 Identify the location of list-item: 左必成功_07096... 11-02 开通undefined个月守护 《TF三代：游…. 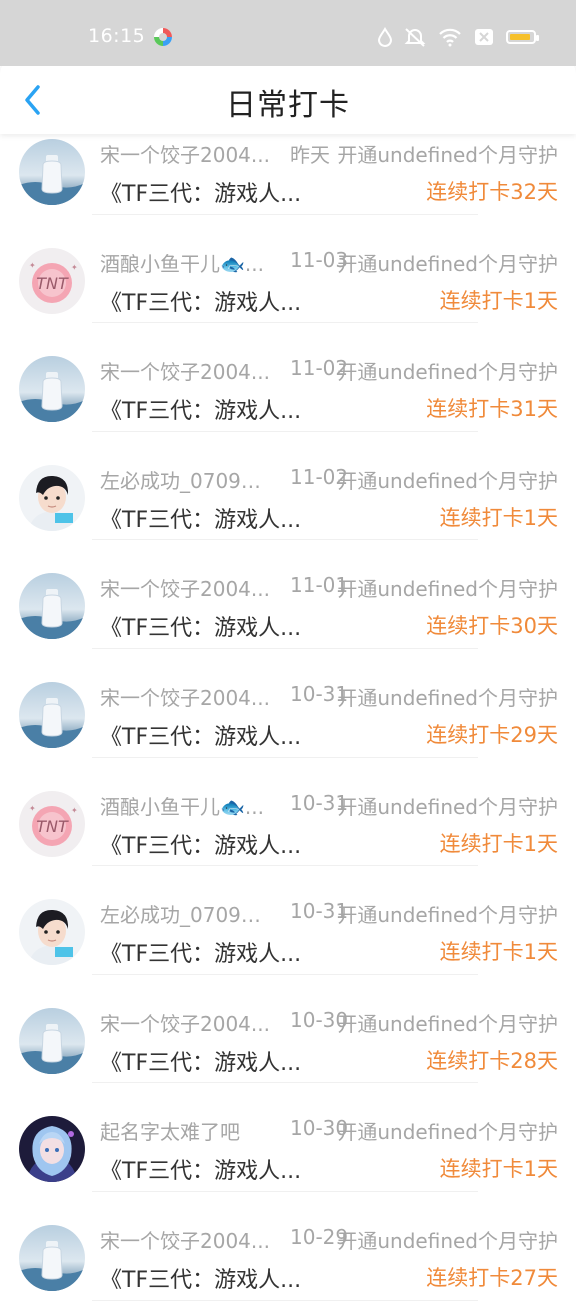
(288, 486).